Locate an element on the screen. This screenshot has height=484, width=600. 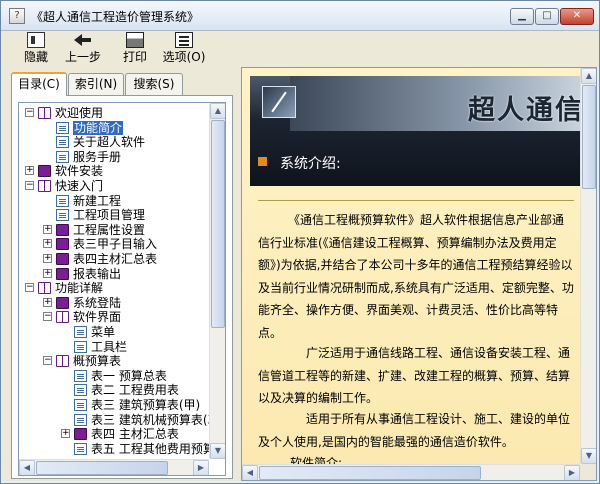
minimize-button: ▁ is located at coordinates (522, 16).